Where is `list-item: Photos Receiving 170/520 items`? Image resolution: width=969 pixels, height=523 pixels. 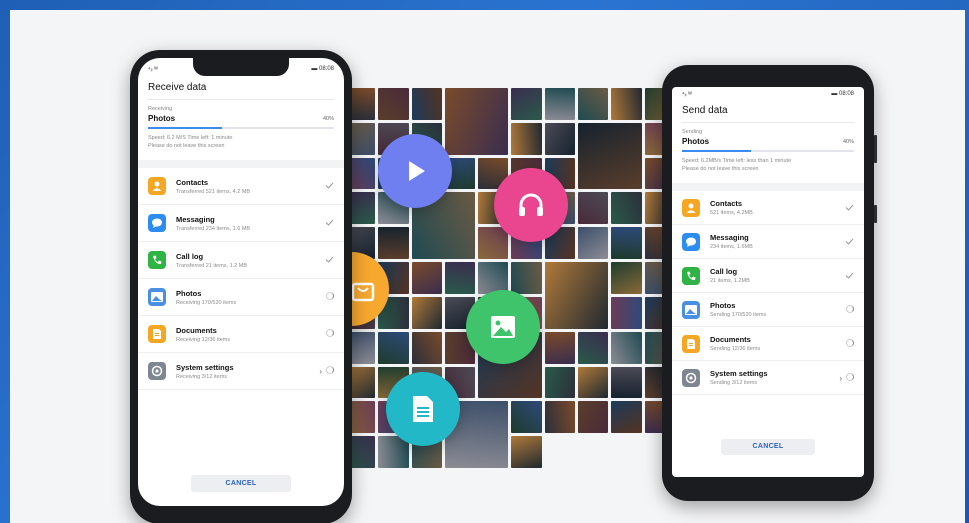
list-item: Photos Receiving 170/520 items is located at coordinates (241, 298).